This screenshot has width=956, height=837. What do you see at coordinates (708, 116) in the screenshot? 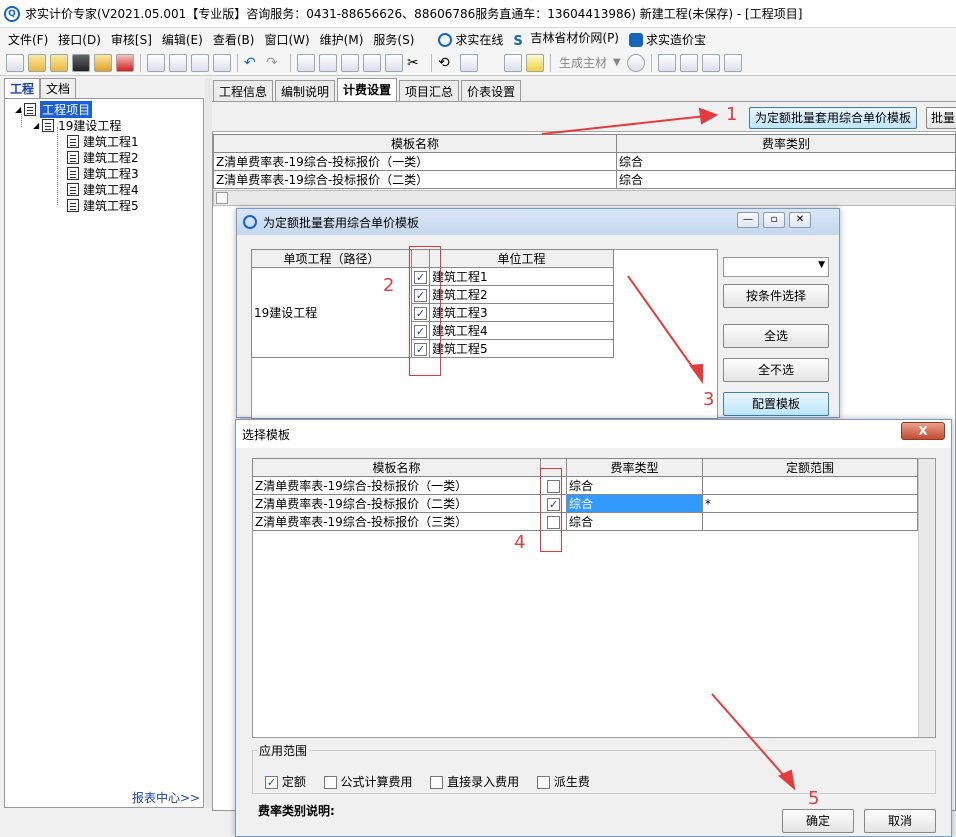
I see `arrow-1-head` at bounding box center [708, 116].